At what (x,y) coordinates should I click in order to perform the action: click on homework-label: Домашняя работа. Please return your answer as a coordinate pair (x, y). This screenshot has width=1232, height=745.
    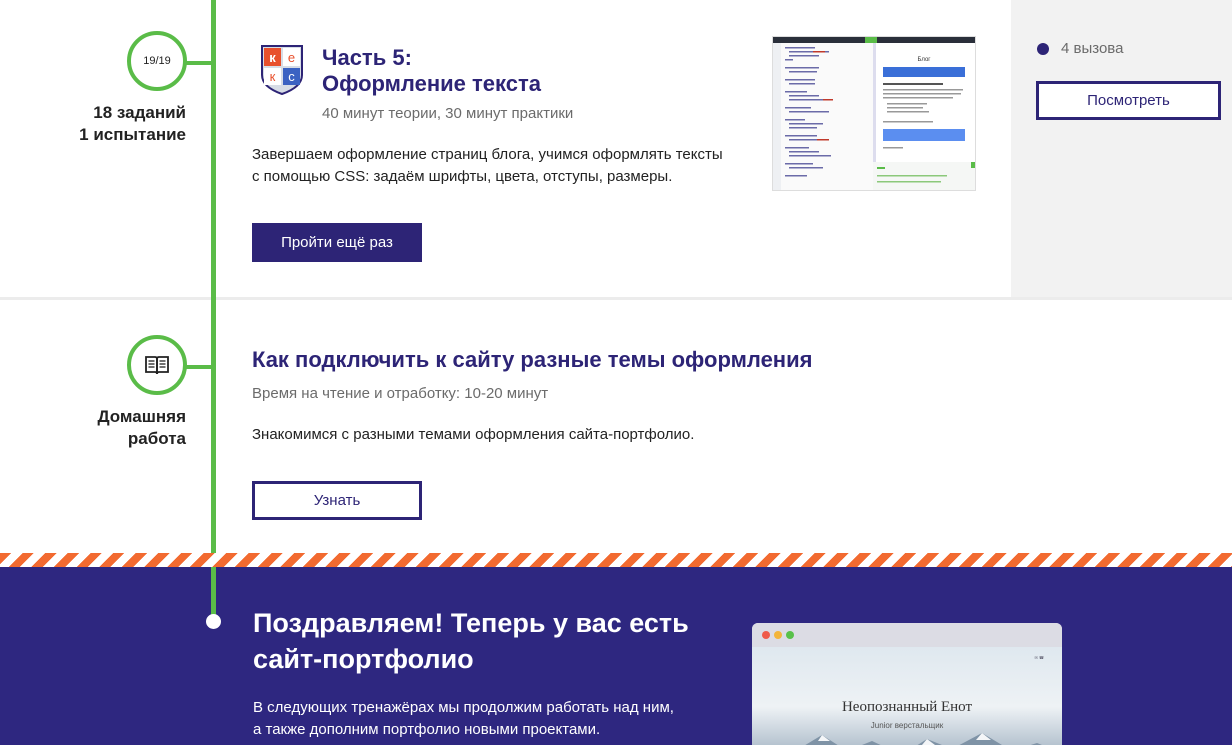
    Looking at the image, I should click on (101, 428).